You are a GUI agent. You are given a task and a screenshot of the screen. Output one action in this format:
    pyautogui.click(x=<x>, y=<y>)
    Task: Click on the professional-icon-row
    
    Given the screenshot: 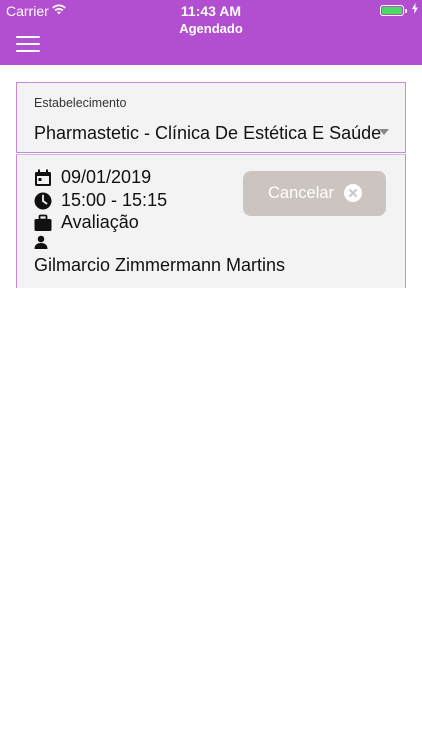 What is the action you would take?
    pyautogui.click(x=45, y=242)
    